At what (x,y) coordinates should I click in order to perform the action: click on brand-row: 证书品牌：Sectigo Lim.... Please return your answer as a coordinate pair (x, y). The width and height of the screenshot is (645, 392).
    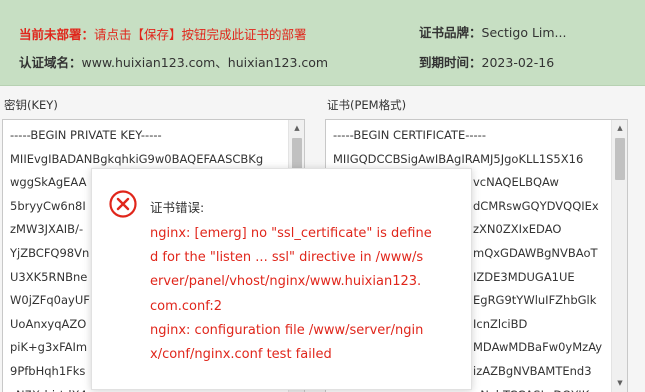
    Looking at the image, I should click on (492, 31).